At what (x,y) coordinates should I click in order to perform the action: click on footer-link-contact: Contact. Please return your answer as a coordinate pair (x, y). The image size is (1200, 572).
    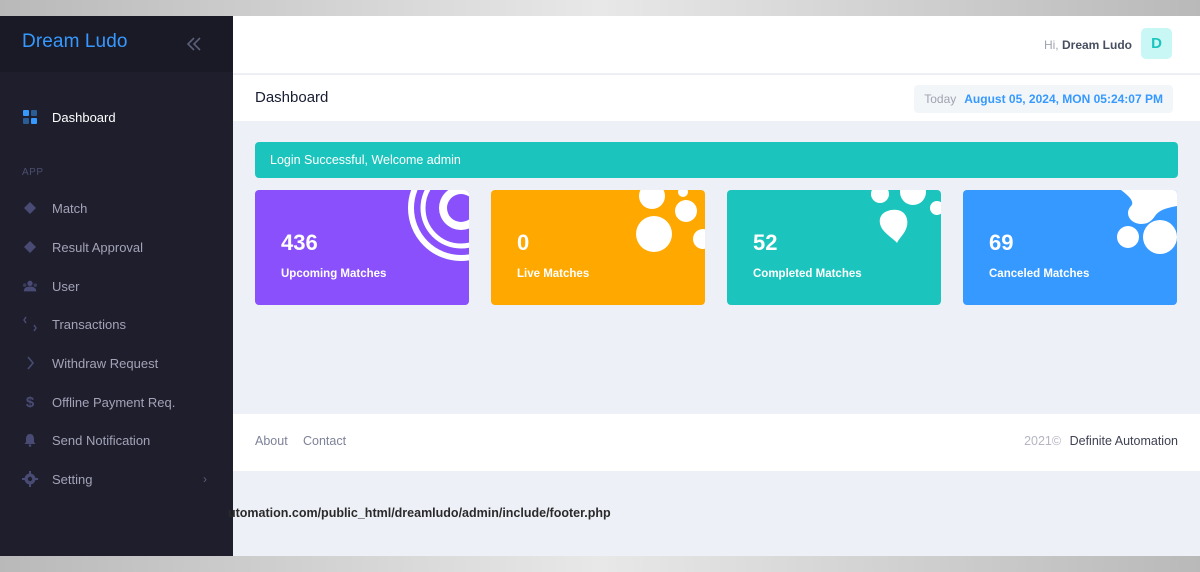
    Looking at the image, I should click on (324, 441).